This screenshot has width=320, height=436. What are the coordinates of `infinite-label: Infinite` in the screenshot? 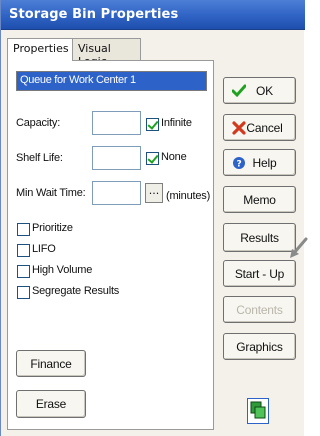 It's located at (176, 123).